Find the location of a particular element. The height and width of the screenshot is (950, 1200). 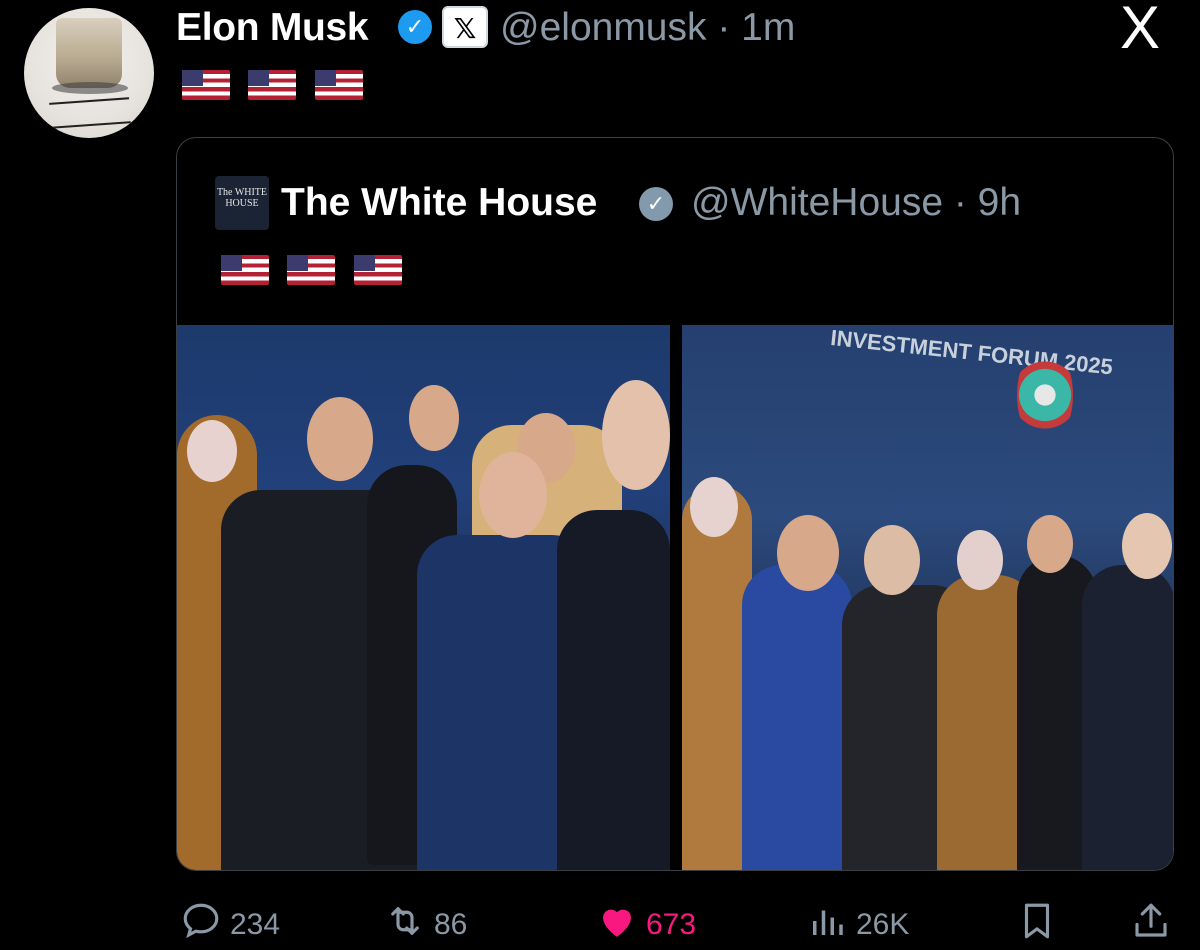

avatar-image is located at coordinates (89, 53).